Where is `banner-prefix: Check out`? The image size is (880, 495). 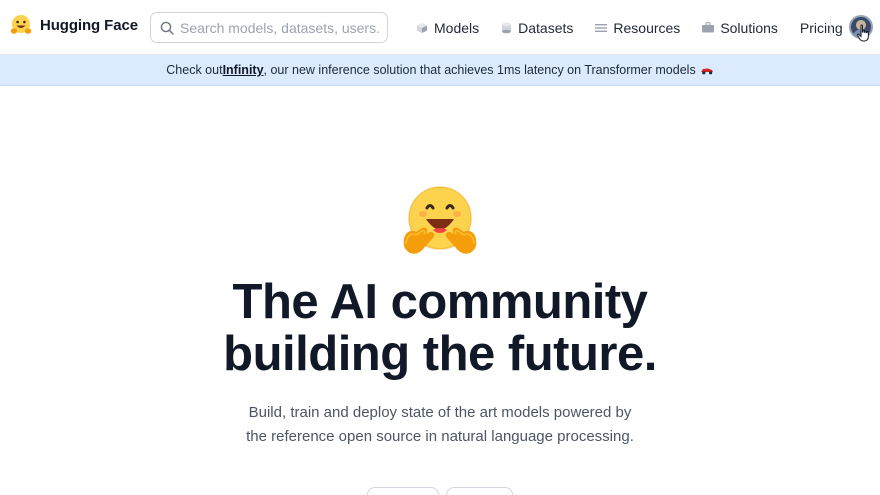
banner-prefix: Check out is located at coordinates (194, 70).